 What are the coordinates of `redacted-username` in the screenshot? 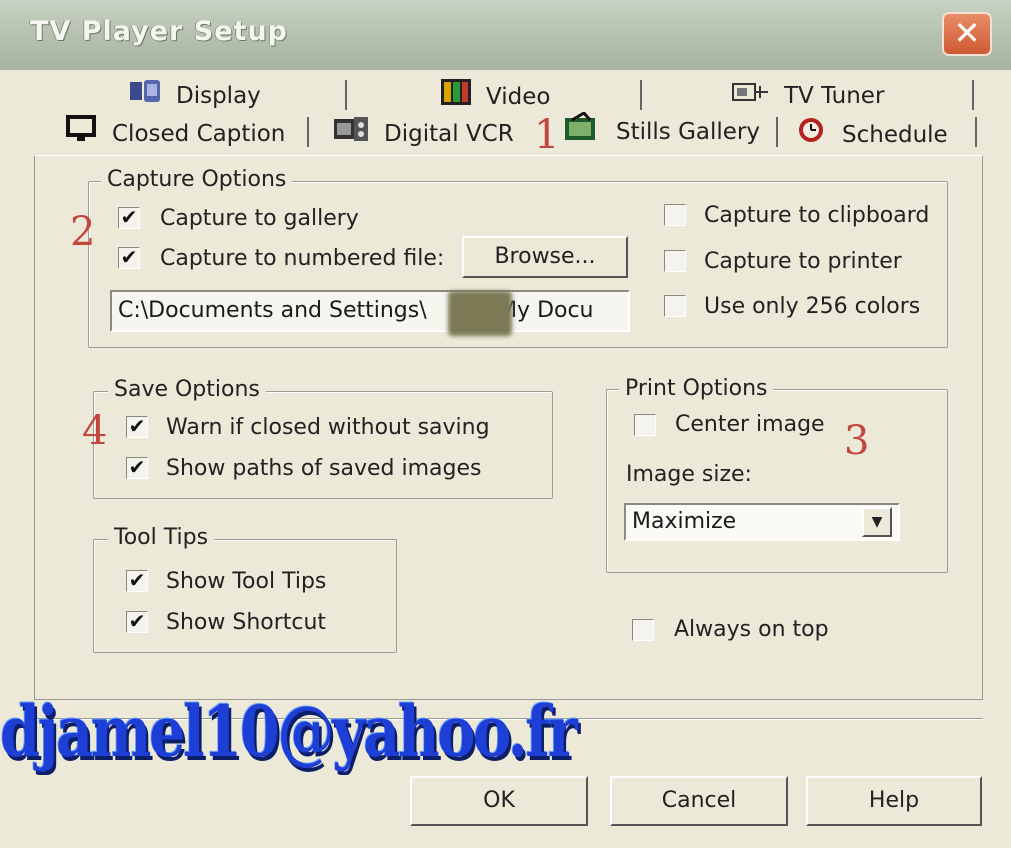 It's located at (480, 313).